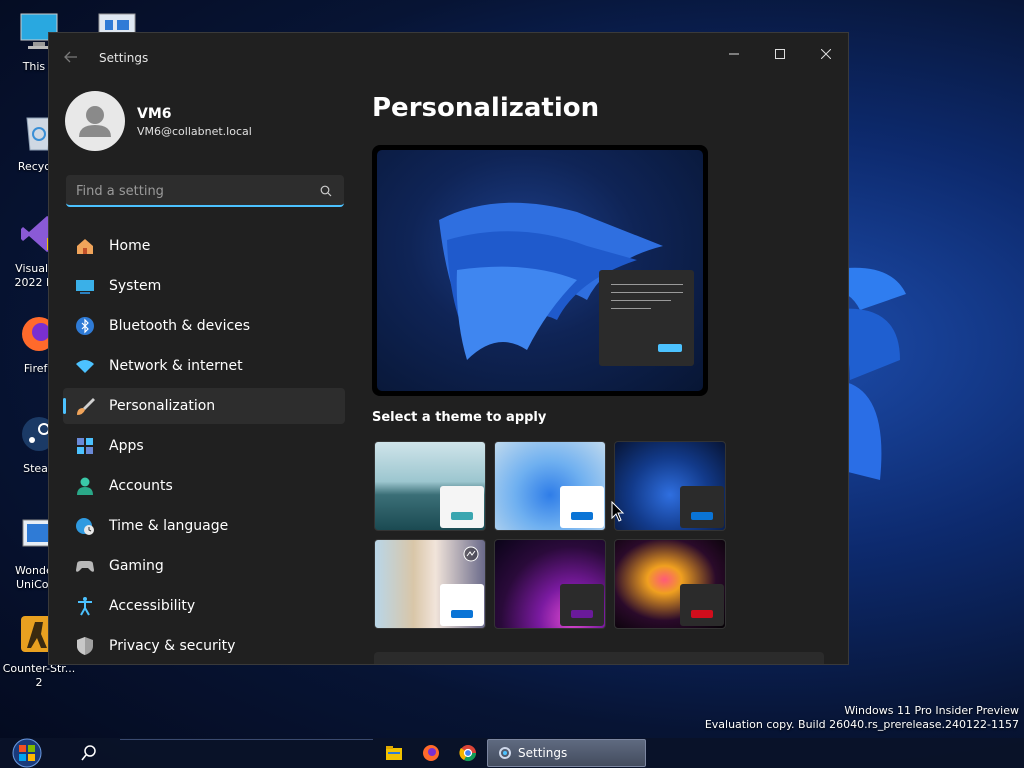  Describe the element at coordinates (154, 114) in the screenshot. I see `user-name: VM6` at that location.